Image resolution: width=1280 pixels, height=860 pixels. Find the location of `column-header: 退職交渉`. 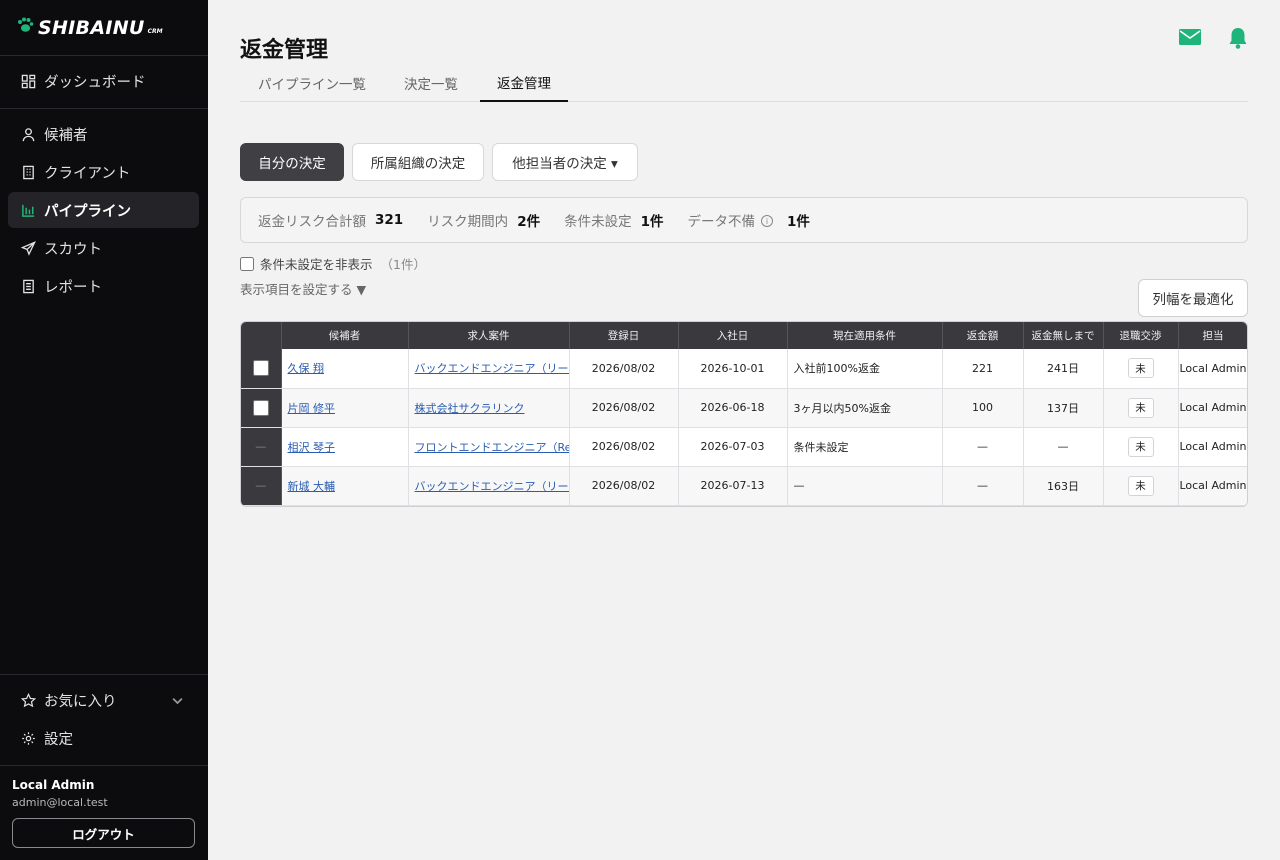

column-header: 退職交渉 is located at coordinates (1141, 335).